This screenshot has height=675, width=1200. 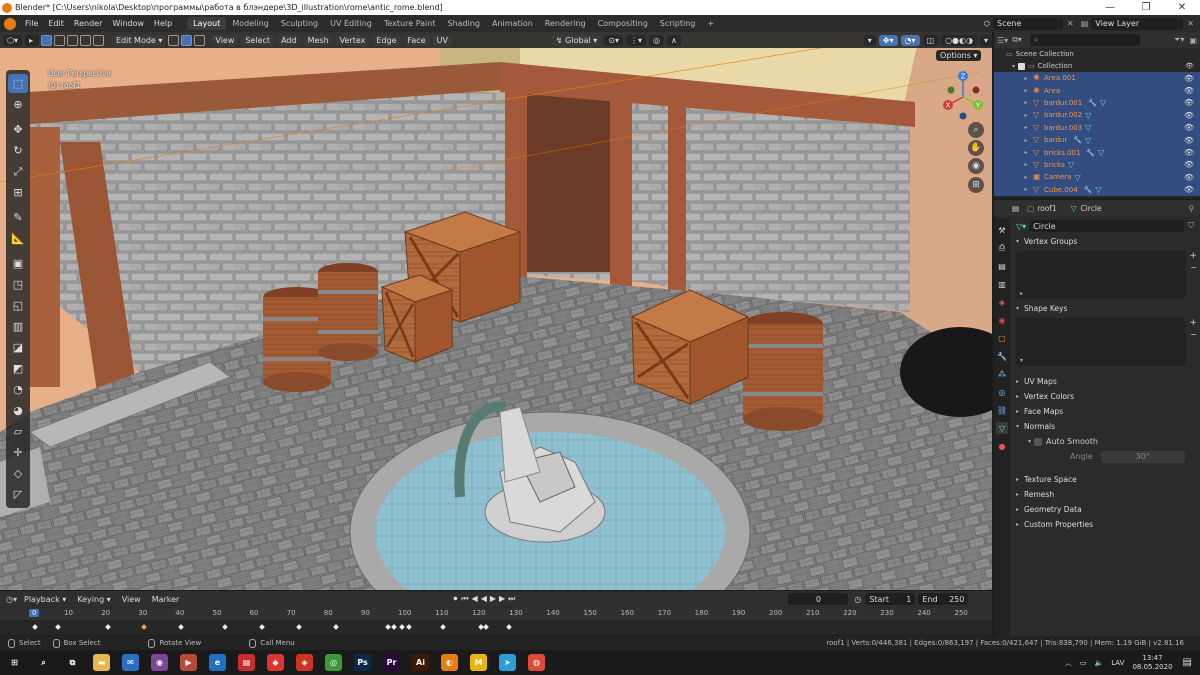 What do you see at coordinates (1105, 426) in the screenshot?
I see `panel-normals: ▾ Normals` at bounding box center [1105, 426].